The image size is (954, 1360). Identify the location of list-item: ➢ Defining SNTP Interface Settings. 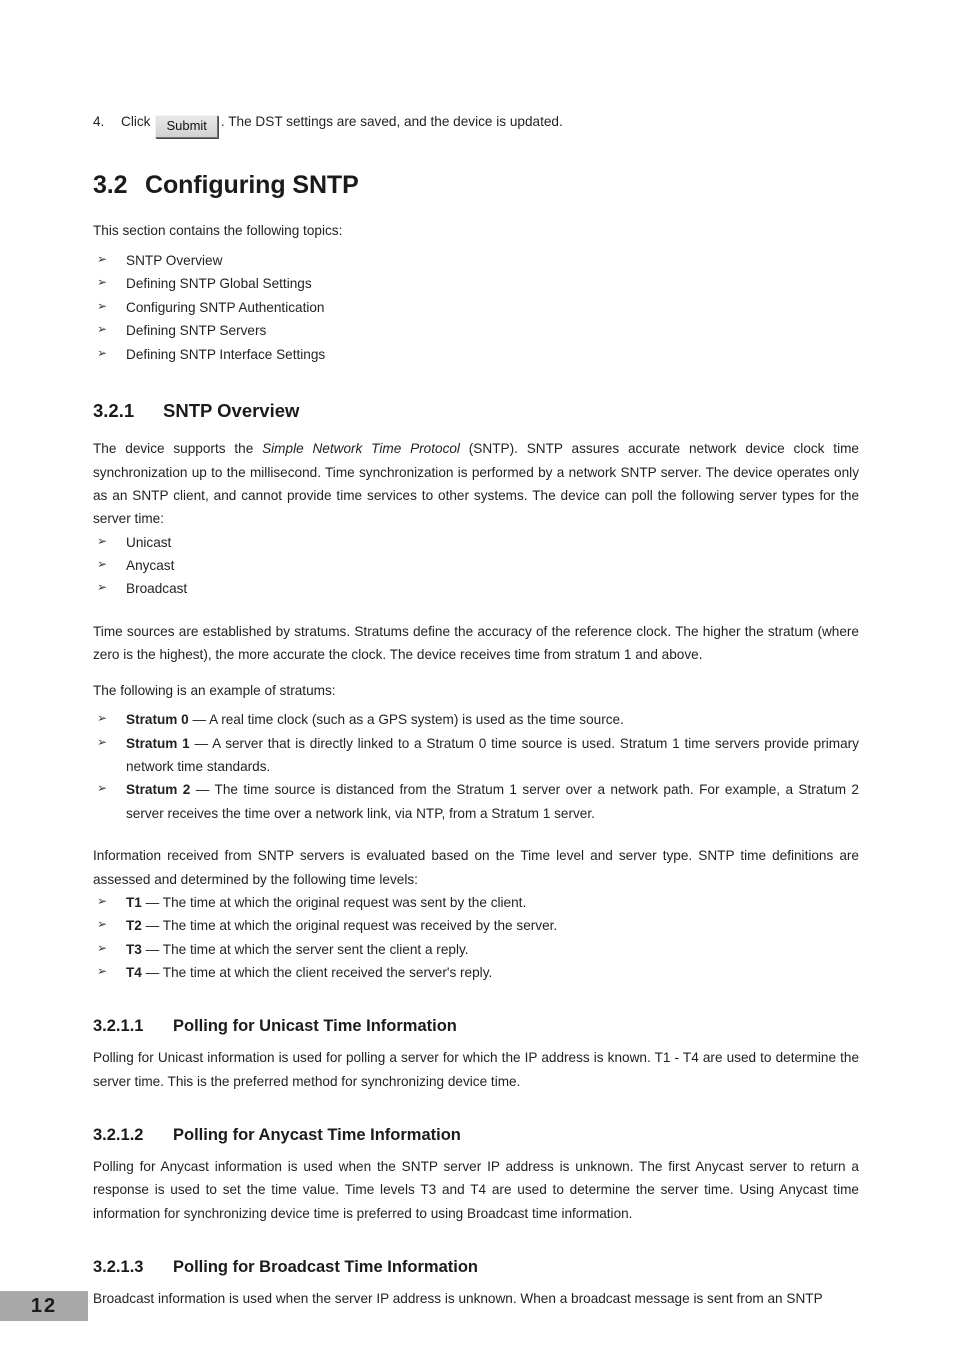
(476, 354).